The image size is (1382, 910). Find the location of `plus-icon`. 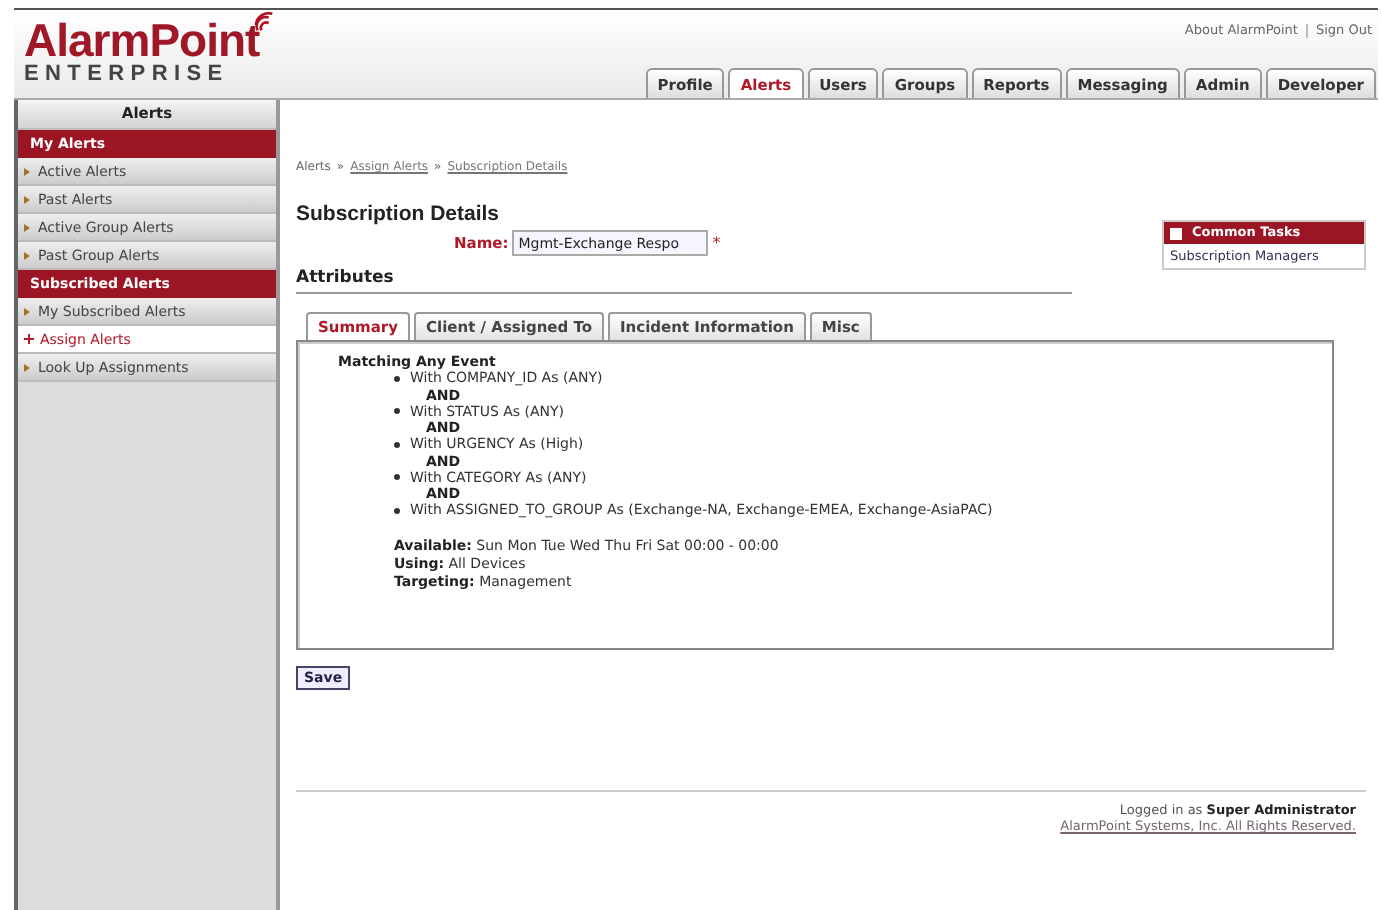

plus-icon is located at coordinates (29, 339).